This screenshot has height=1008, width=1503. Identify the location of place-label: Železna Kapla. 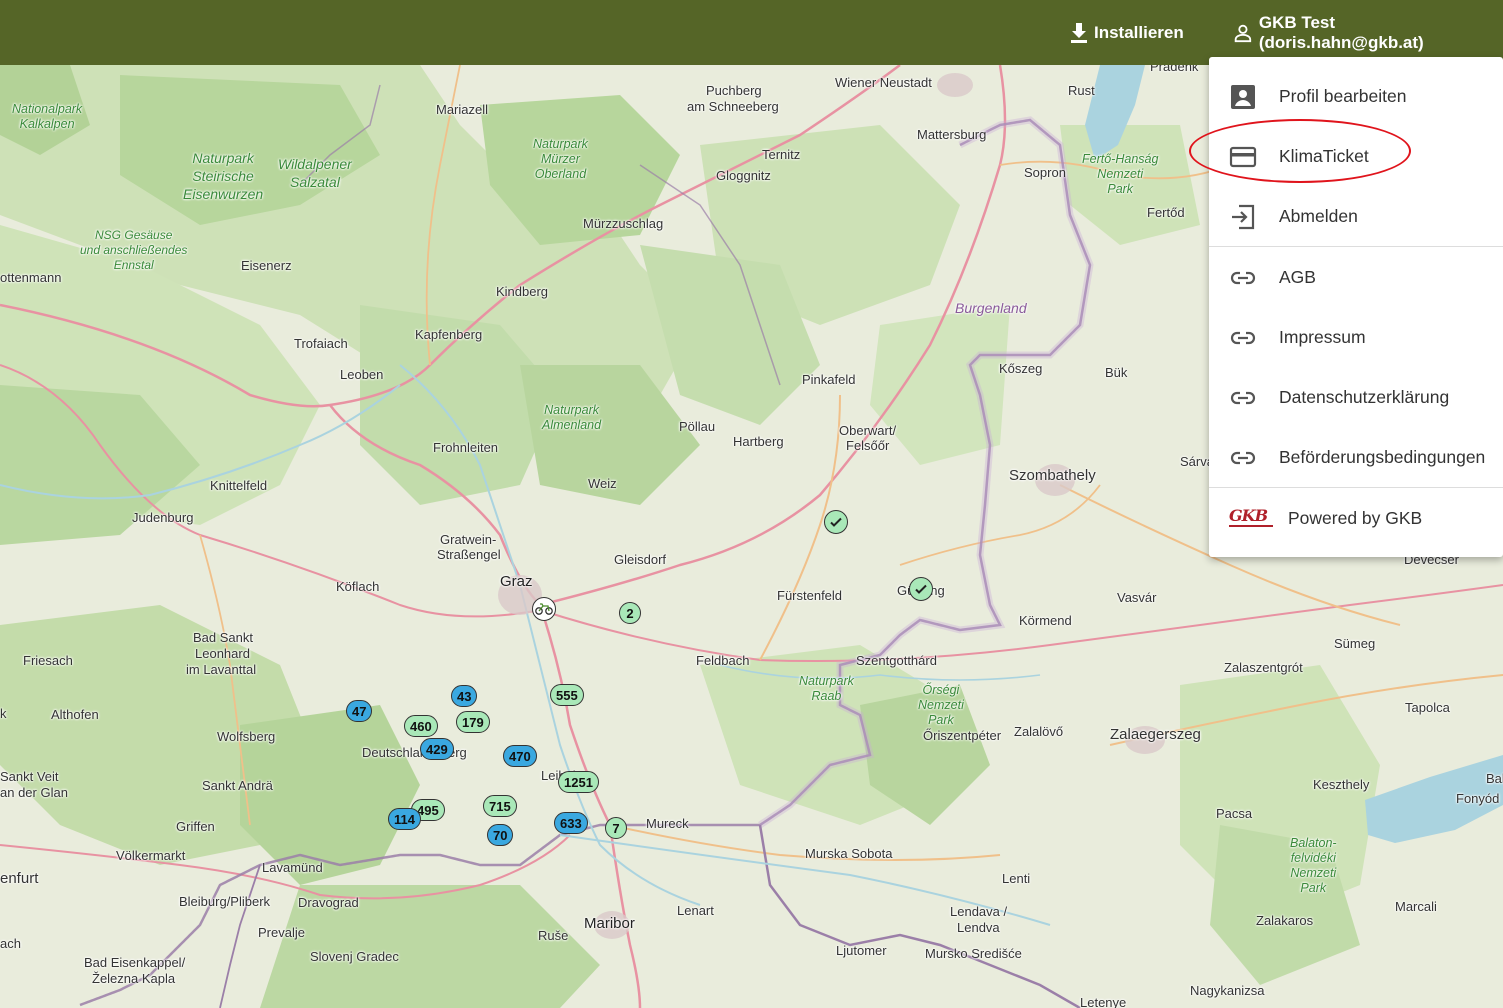
(134, 978).